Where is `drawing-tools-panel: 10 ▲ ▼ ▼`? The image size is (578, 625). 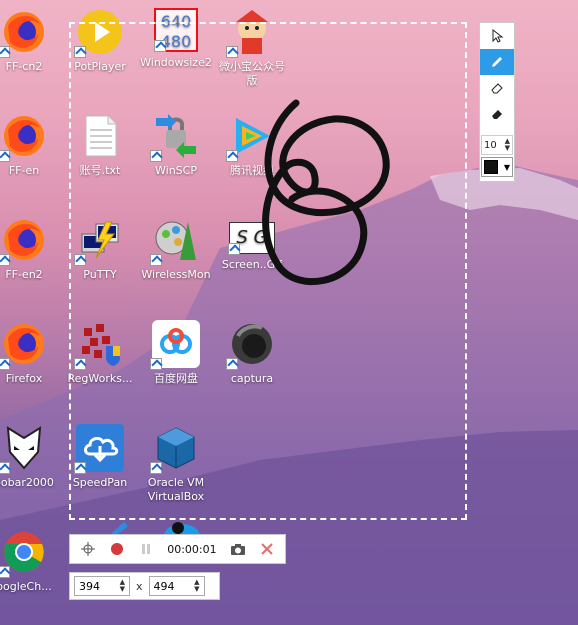
drawing-tools-panel: 10 ▲ ▼ ▼ is located at coordinates (497, 102).